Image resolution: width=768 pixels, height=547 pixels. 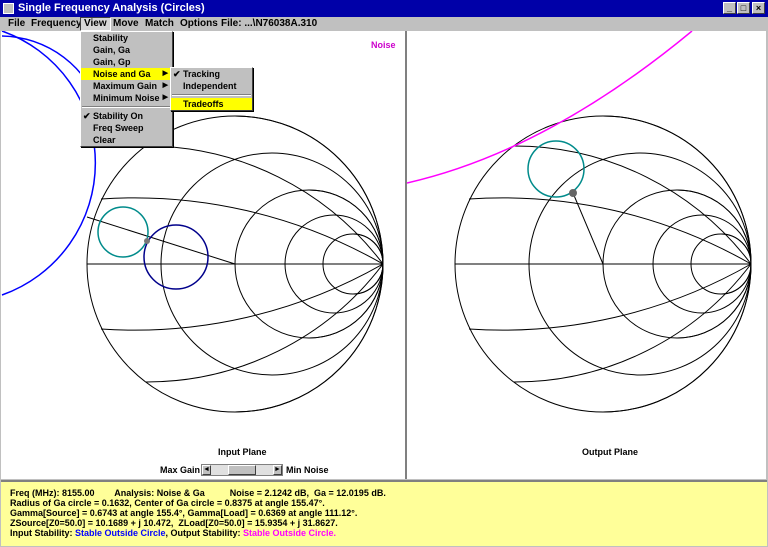 What do you see at coordinates (126, 24) in the screenshot?
I see `menu-move: Move` at bounding box center [126, 24].